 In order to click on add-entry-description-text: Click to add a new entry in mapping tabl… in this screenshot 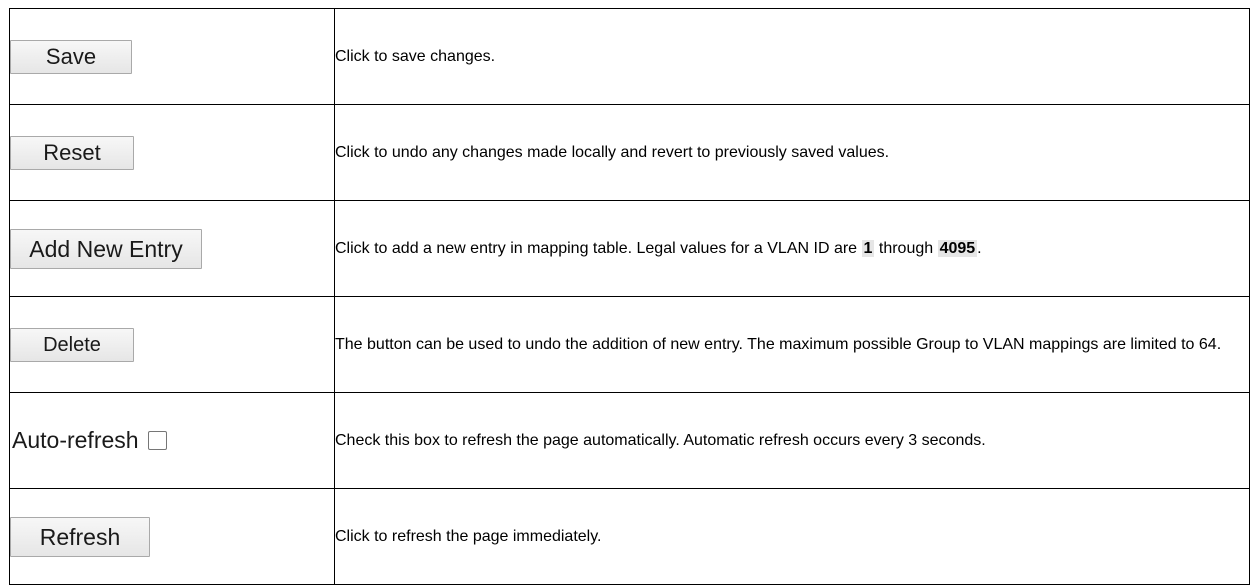, I will do `click(598, 248)`.